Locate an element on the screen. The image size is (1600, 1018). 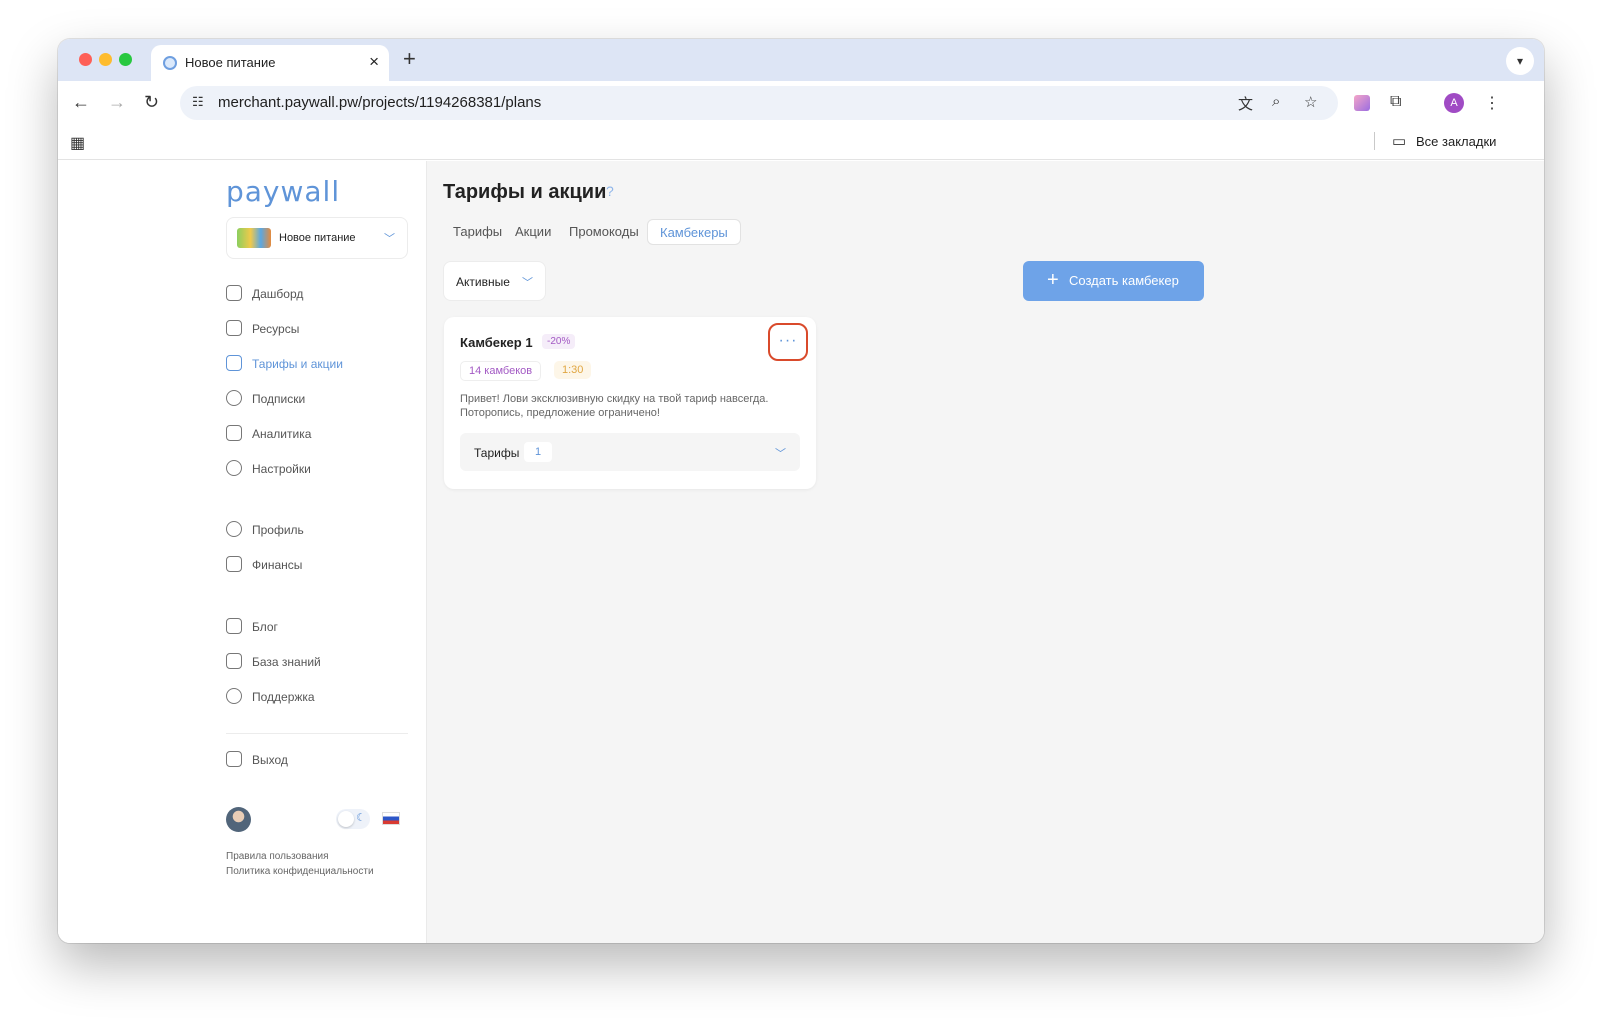
project-name: Новое питание is located at coordinates (317, 238).